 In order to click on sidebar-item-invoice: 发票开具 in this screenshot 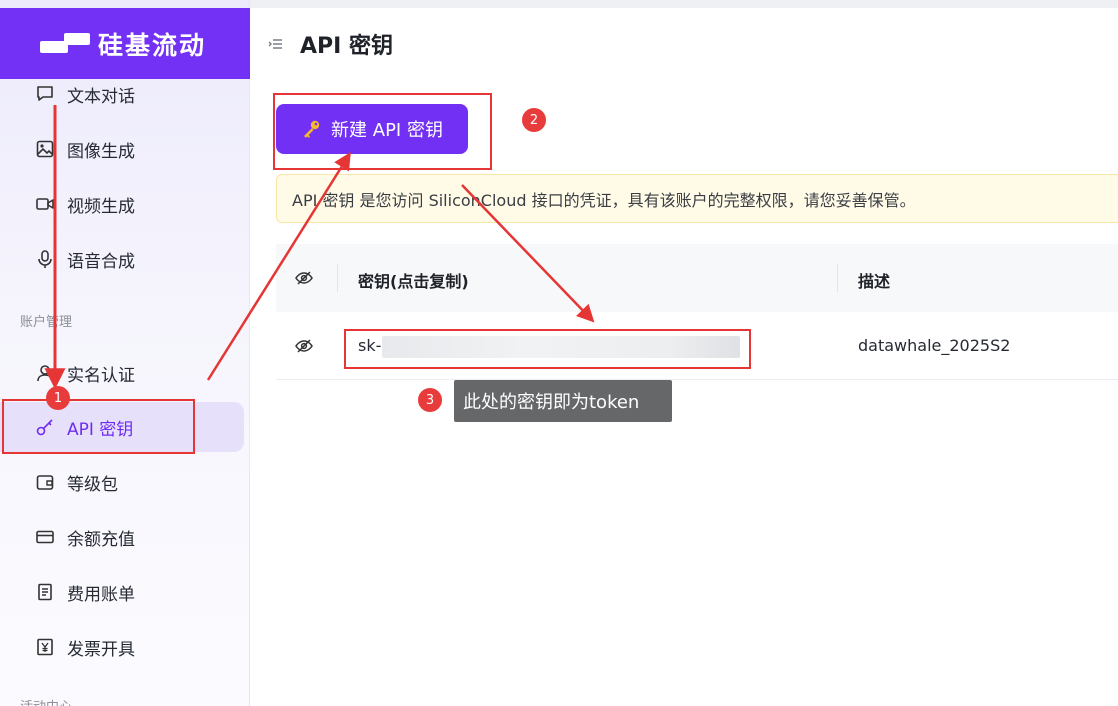, I will do `click(122, 647)`.